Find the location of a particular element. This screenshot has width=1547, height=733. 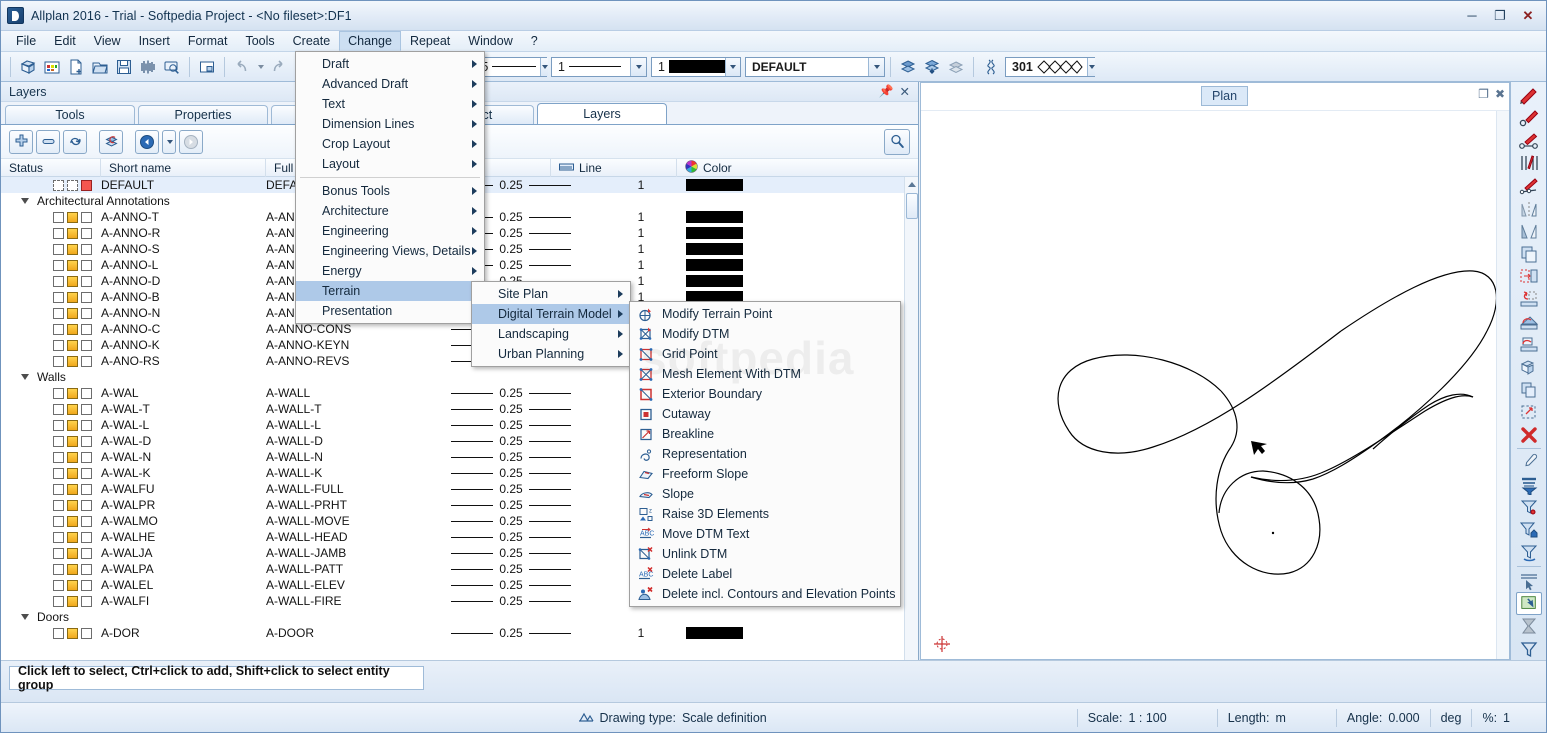

restore-window-icon: ❐ is located at coordinates (1483, 94).